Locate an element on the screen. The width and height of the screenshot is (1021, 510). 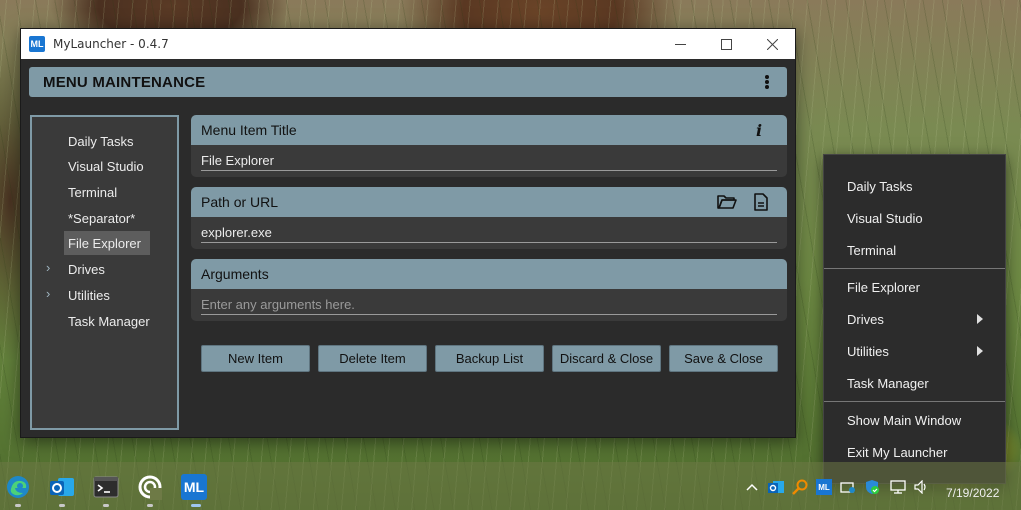
minimize-button is located at coordinates (680, 44).